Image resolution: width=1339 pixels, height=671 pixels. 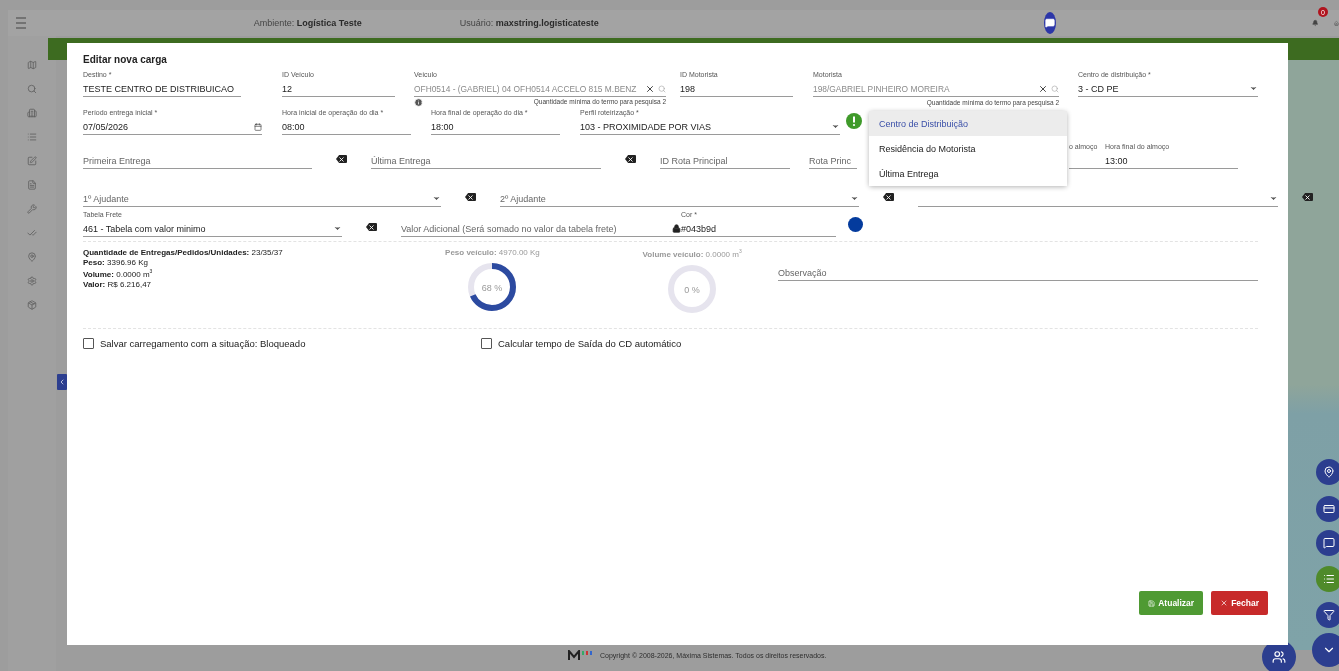 I want to click on summary-text: Volume: 0.0000 m$^{3}$, so click(x=118, y=273).